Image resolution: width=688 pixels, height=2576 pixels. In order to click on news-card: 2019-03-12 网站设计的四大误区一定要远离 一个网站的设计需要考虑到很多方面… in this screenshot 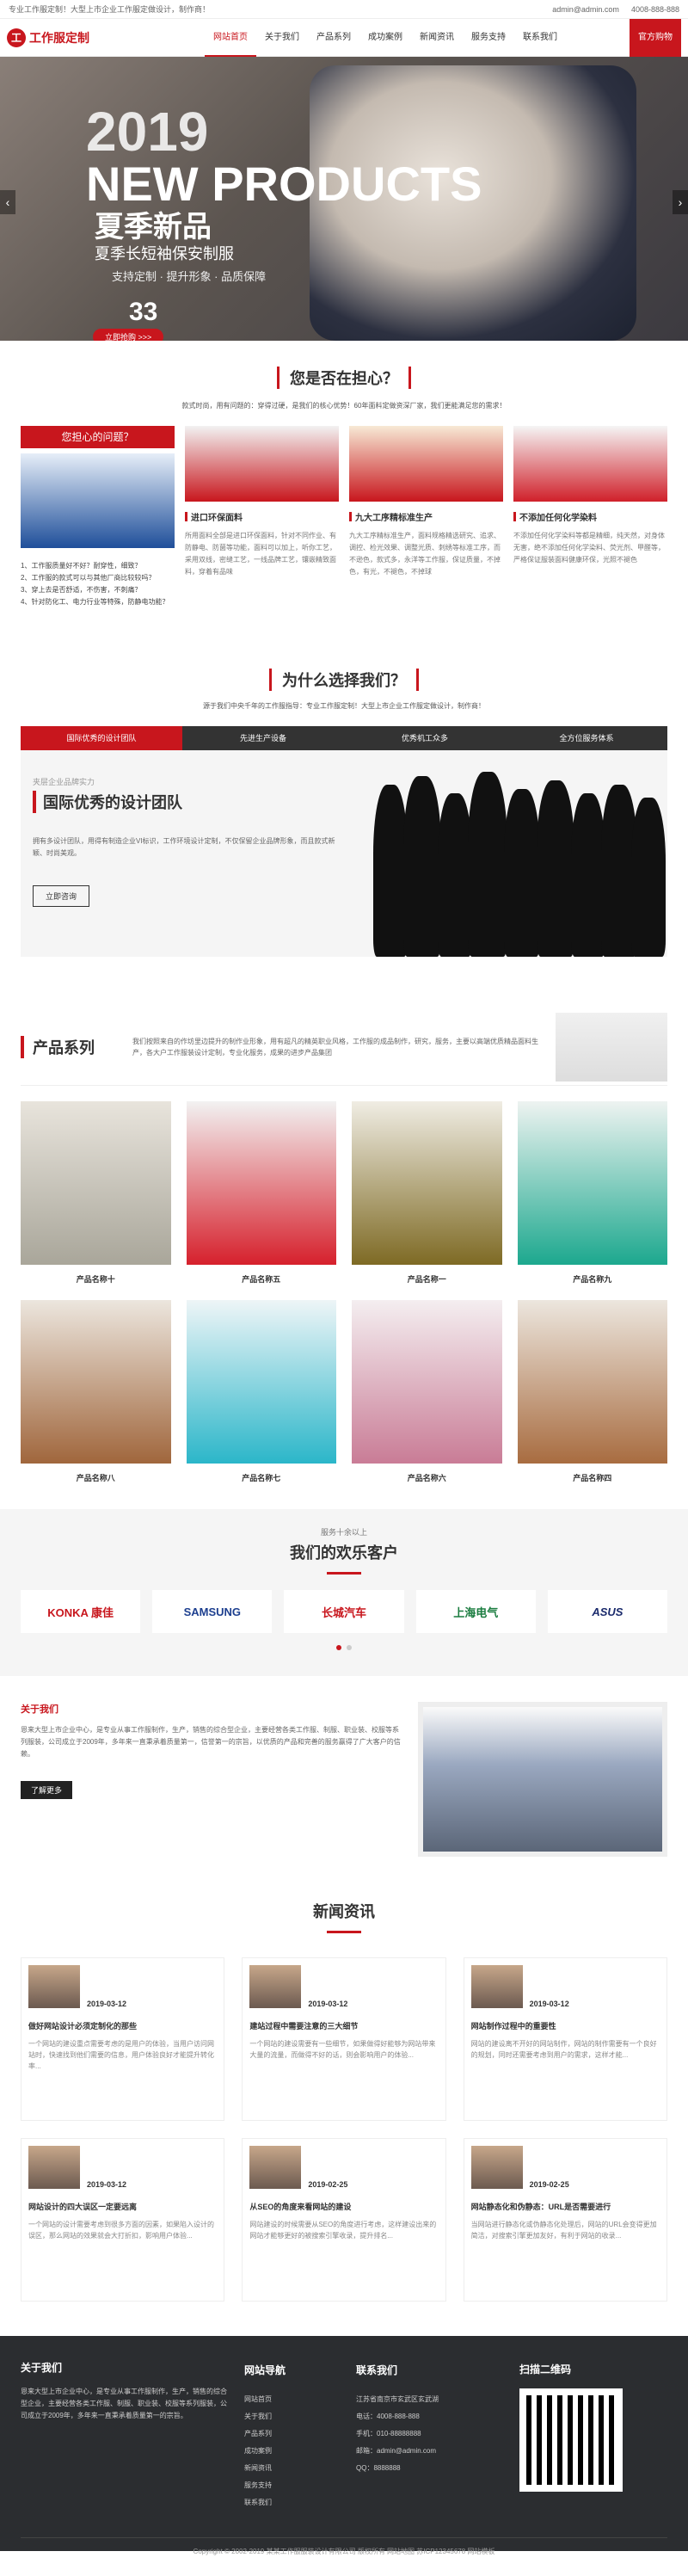, I will do `click(123, 2220)`.